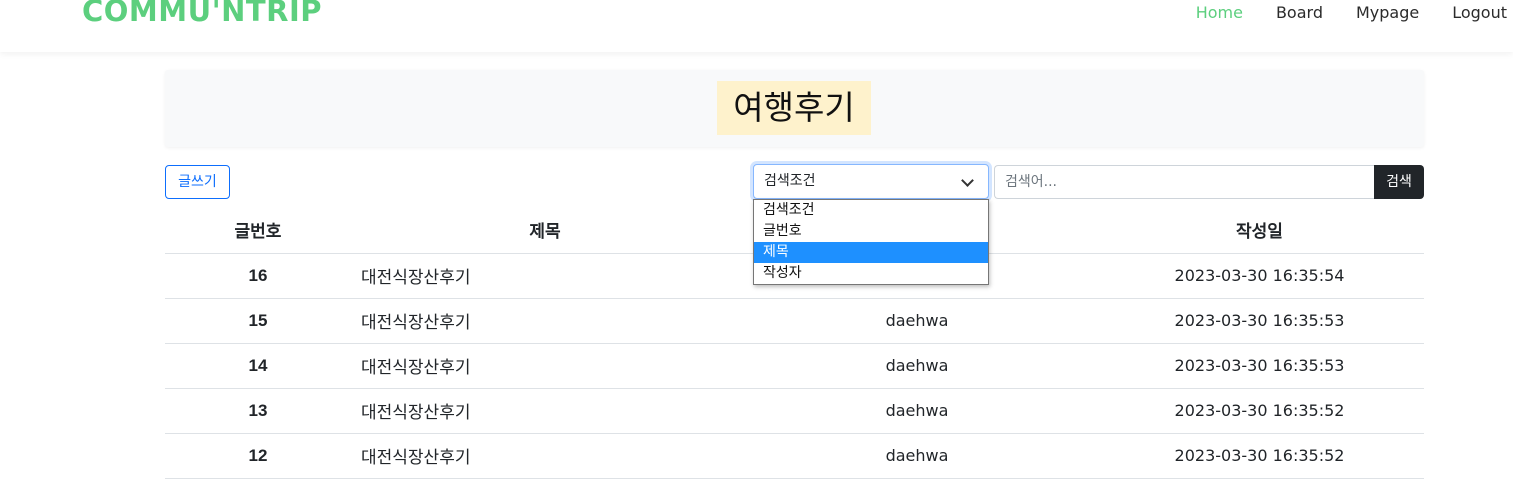  Describe the element at coordinates (197, 182) in the screenshot. I see `write-post-button: 글쓰기` at that location.